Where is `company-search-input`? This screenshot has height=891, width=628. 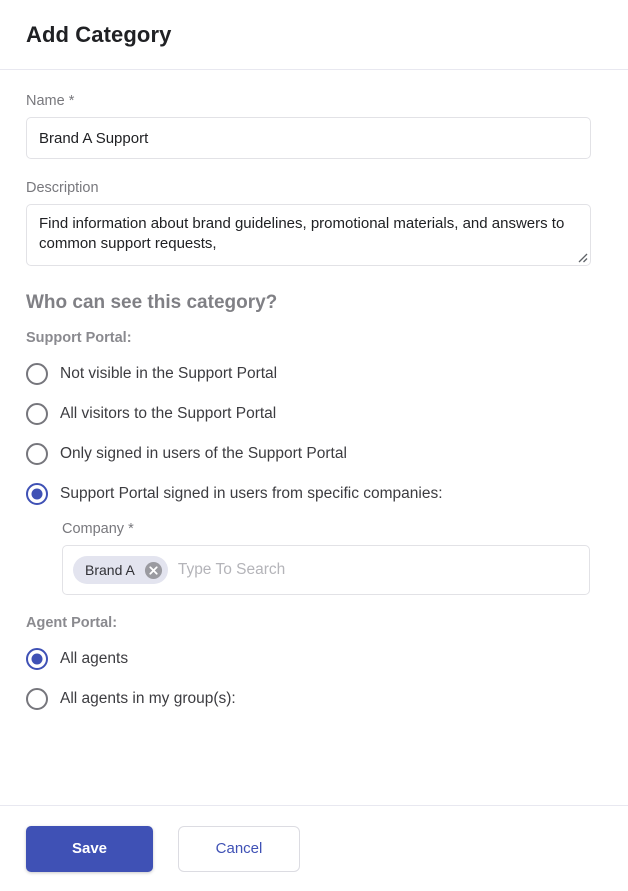
company-search-input is located at coordinates (376, 570).